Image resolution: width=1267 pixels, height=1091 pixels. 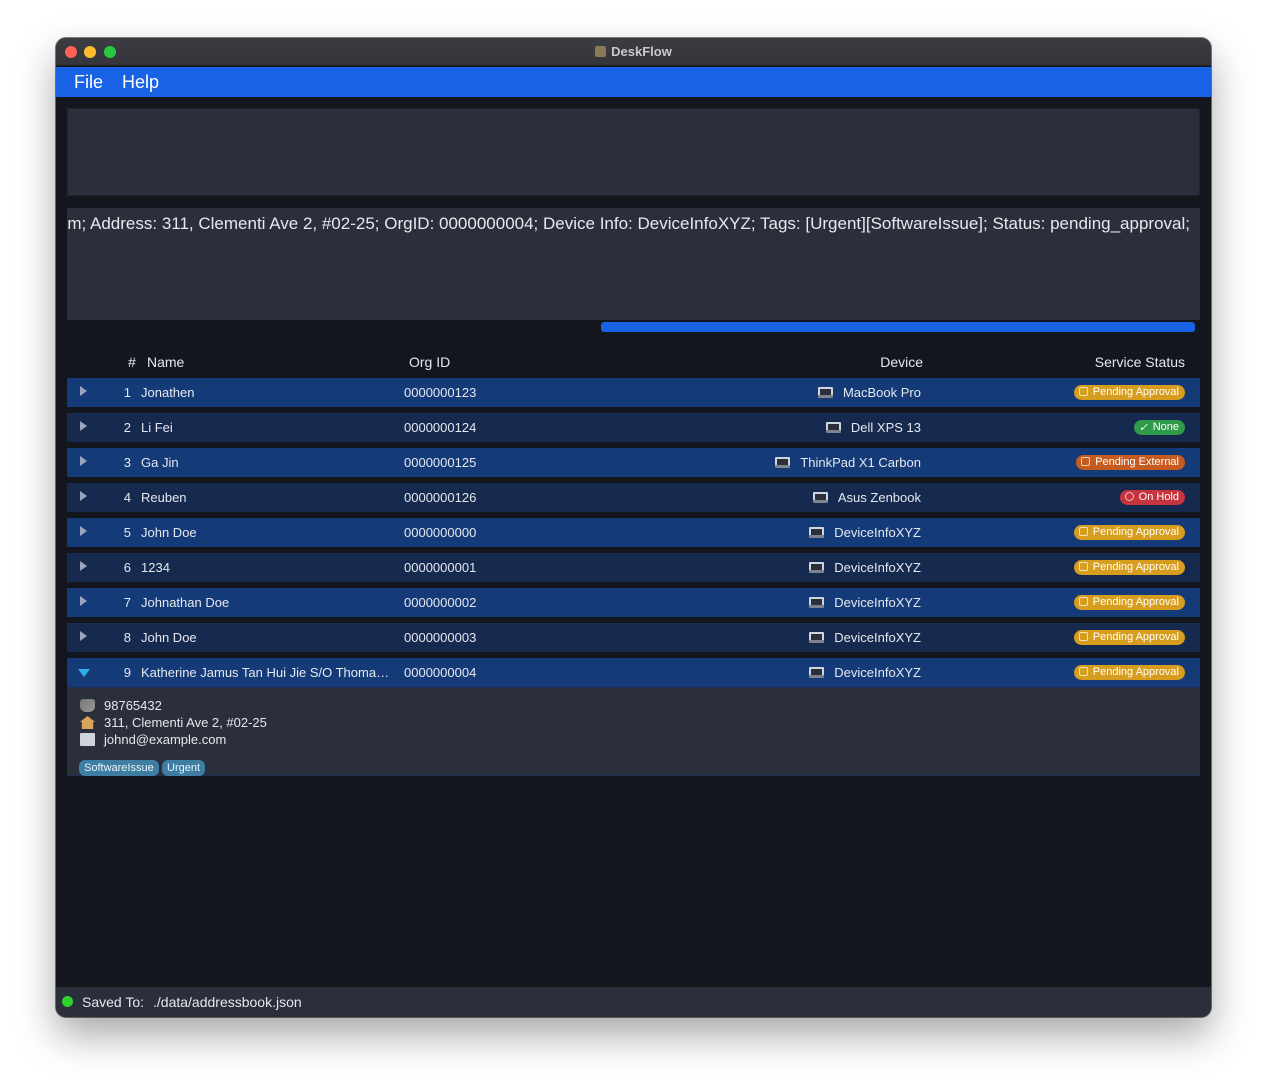 What do you see at coordinates (633, 427) in the screenshot?
I see `table-row: 2 Li Fei 0000000124 Dell XPS 13 ✓ None` at bounding box center [633, 427].